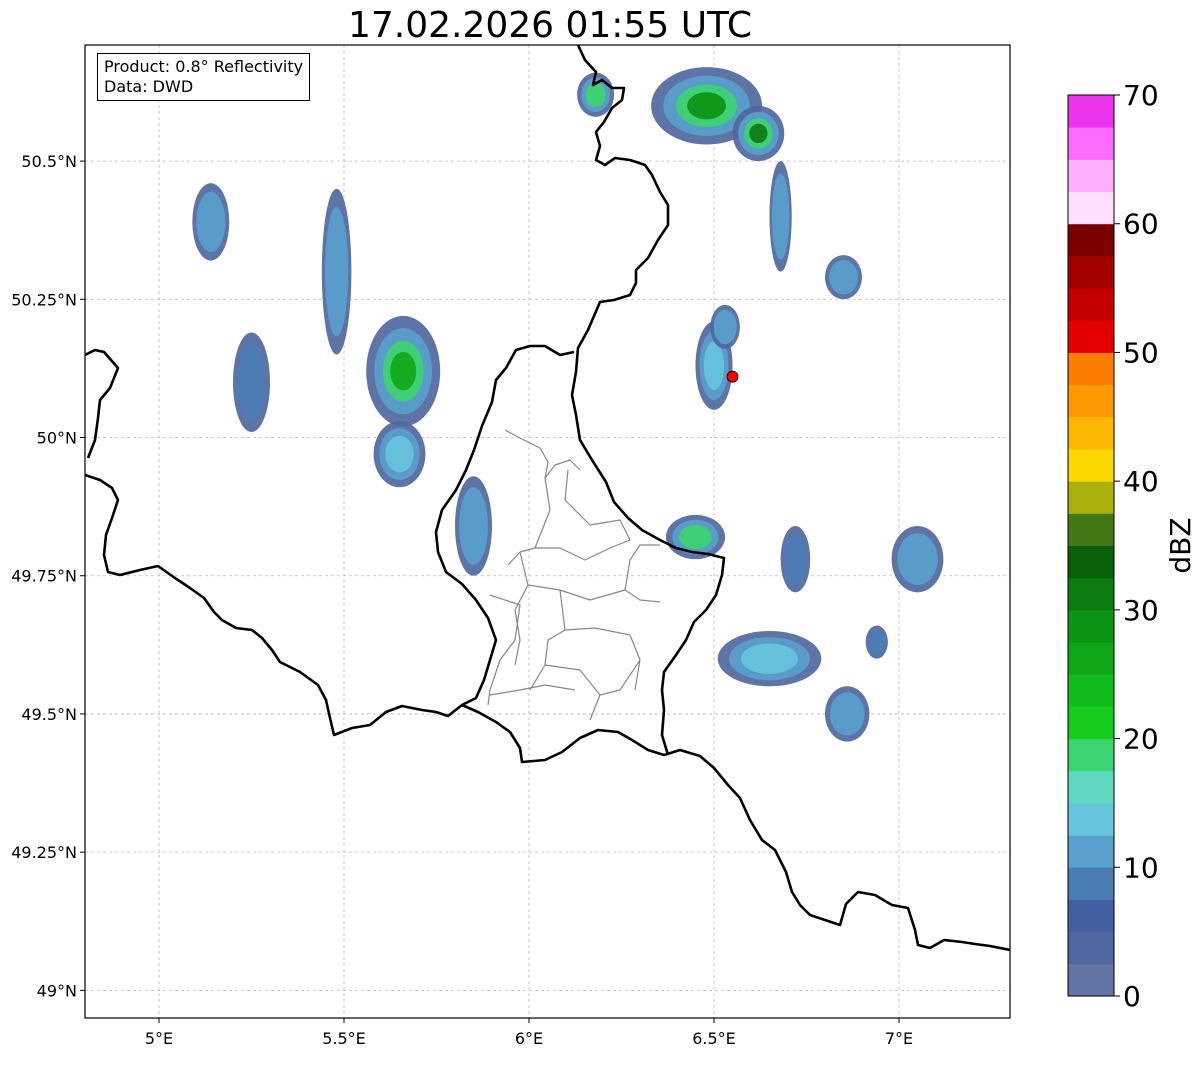 This screenshot has width=1202, height=1081. What do you see at coordinates (57, 438) in the screenshot?
I see `y-tick-label: 50°N` at bounding box center [57, 438].